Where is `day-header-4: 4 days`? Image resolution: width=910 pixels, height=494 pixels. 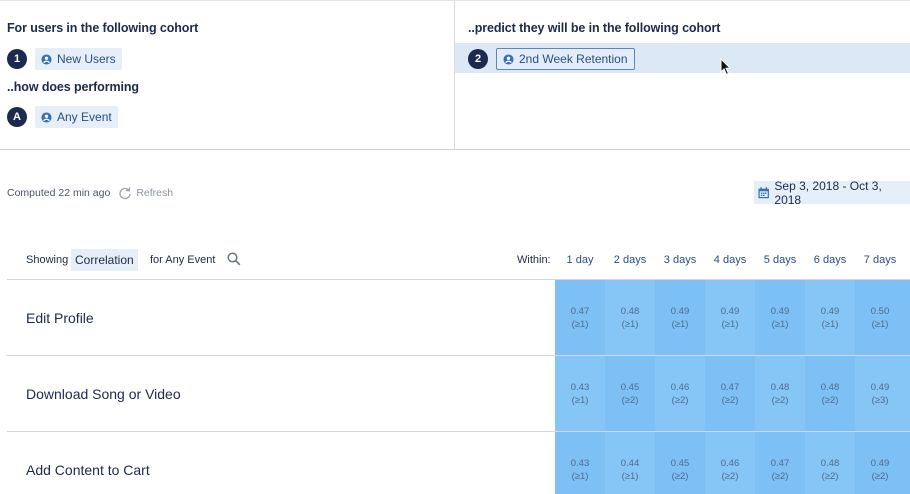
day-header-4: 4 days is located at coordinates (730, 260).